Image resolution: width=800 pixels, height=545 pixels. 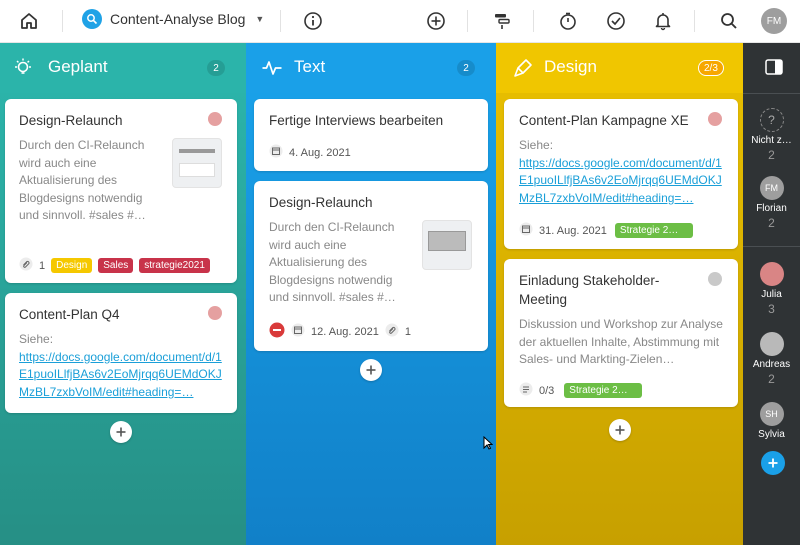 What do you see at coordinates (23, 68) in the screenshot?
I see `lightbulb-icon` at bounding box center [23, 68].